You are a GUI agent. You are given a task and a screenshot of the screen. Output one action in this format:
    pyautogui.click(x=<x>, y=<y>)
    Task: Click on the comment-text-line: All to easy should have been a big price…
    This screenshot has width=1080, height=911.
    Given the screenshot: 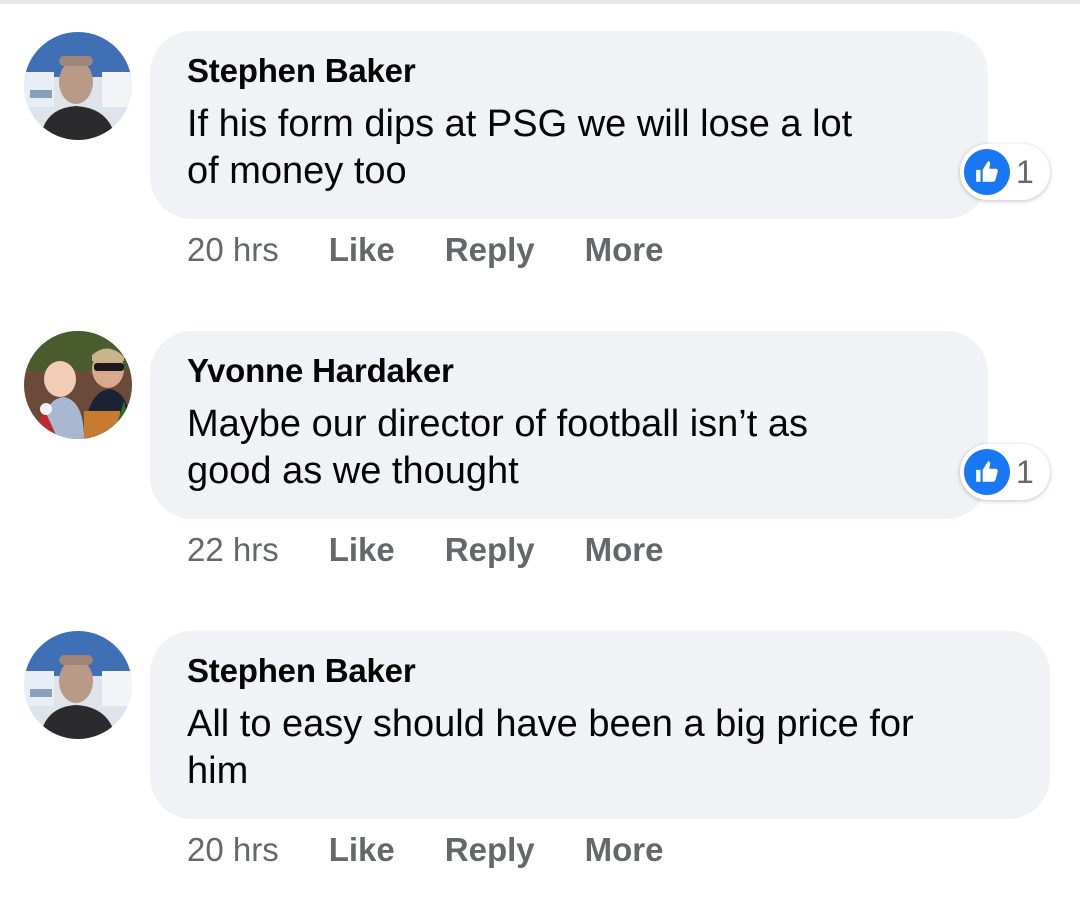 What is the action you would take?
    pyautogui.click(x=550, y=724)
    